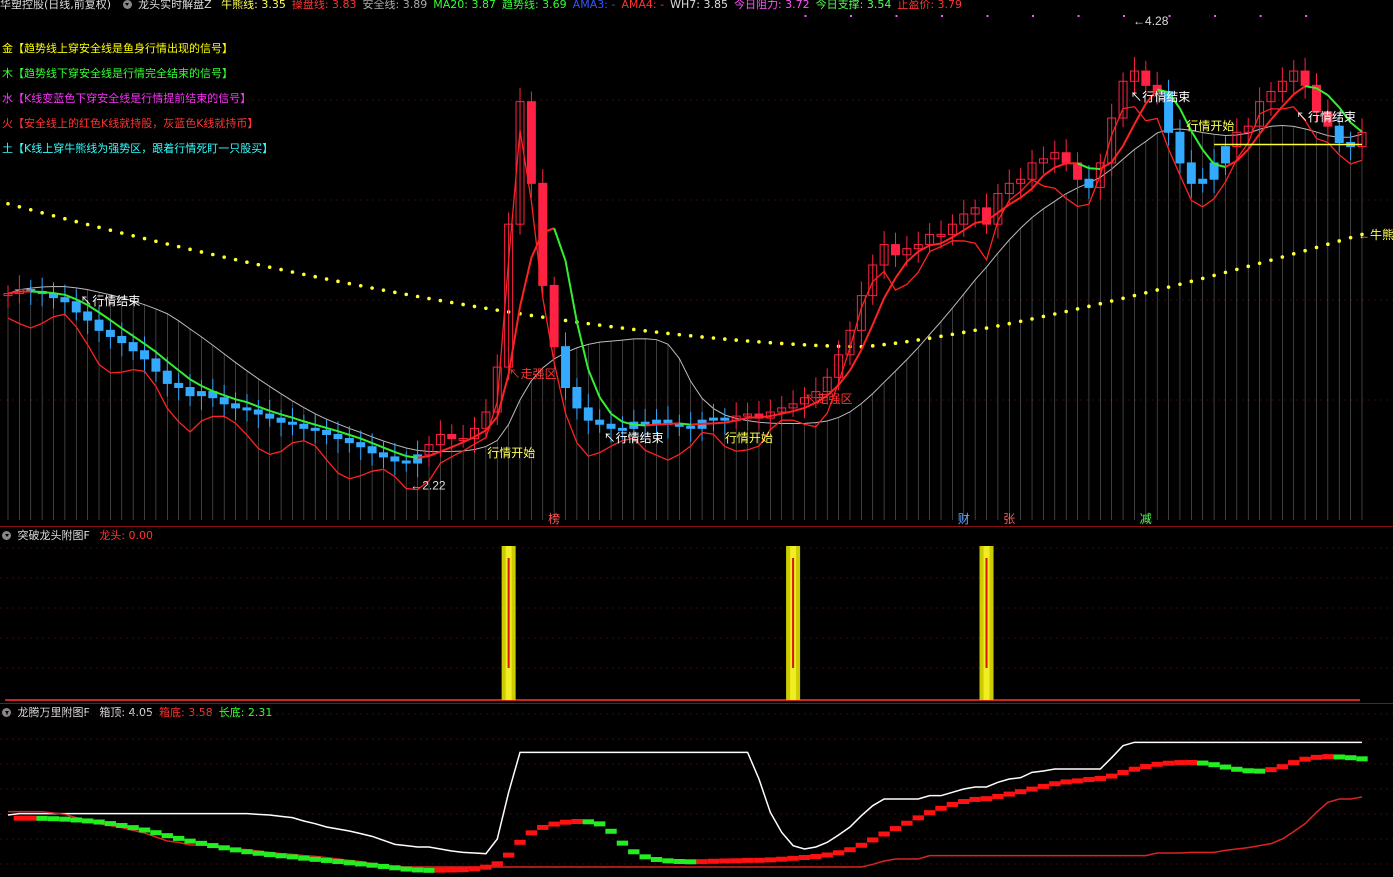 The width and height of the screenshot is (1393, 877). I want to click on market-start-label: 行情开始, so click(749, 438).